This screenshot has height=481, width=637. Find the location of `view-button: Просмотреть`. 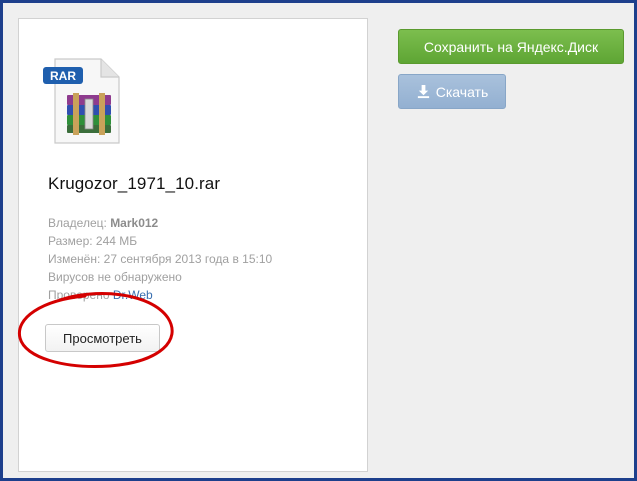

view-button: Просмотреть is located at coordinates (102, 338).